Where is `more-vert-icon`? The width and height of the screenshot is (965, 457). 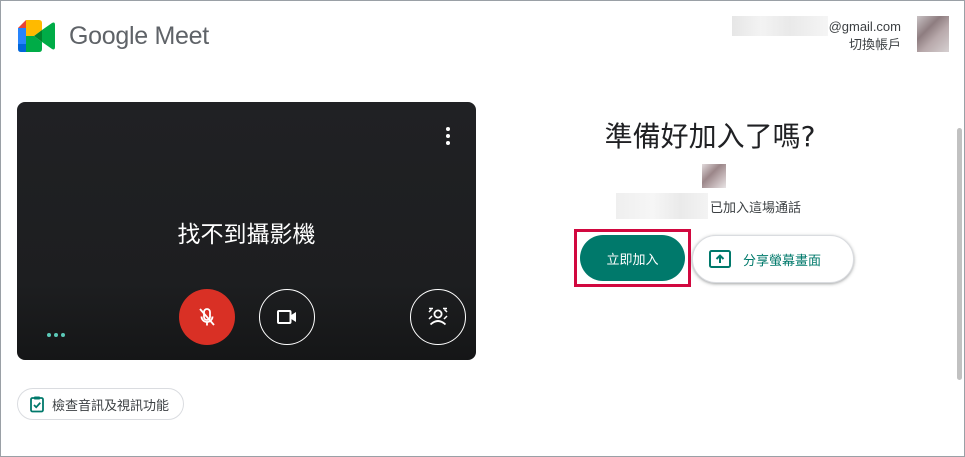 more-vert-icon is located at coordinates (448, 129).